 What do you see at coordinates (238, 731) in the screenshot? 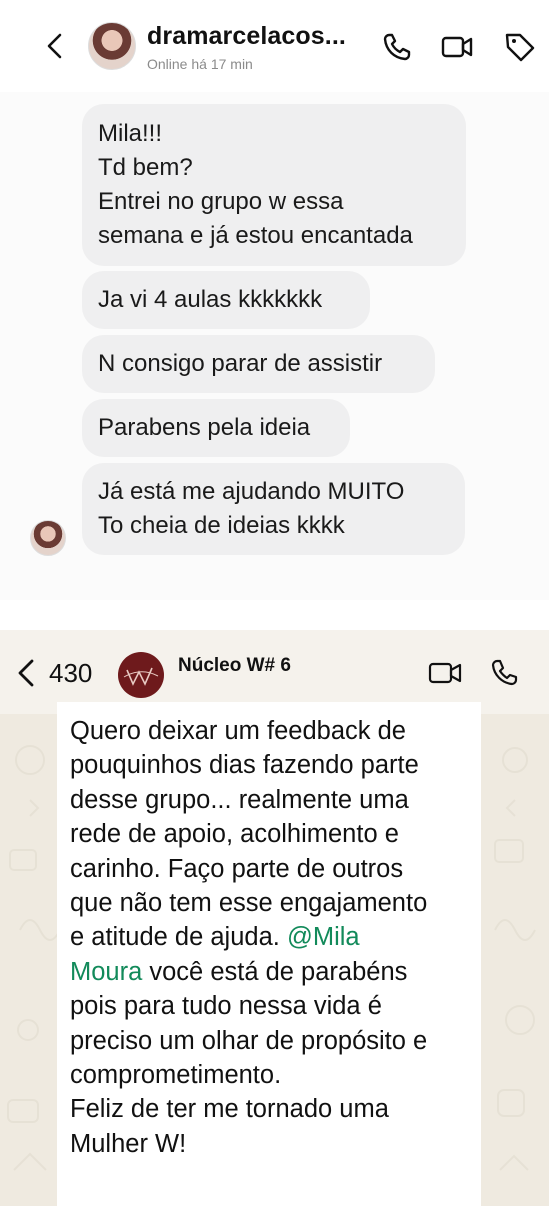
I see `message-line: Quero deixar um feedback de` at bounding box center [238, 731].